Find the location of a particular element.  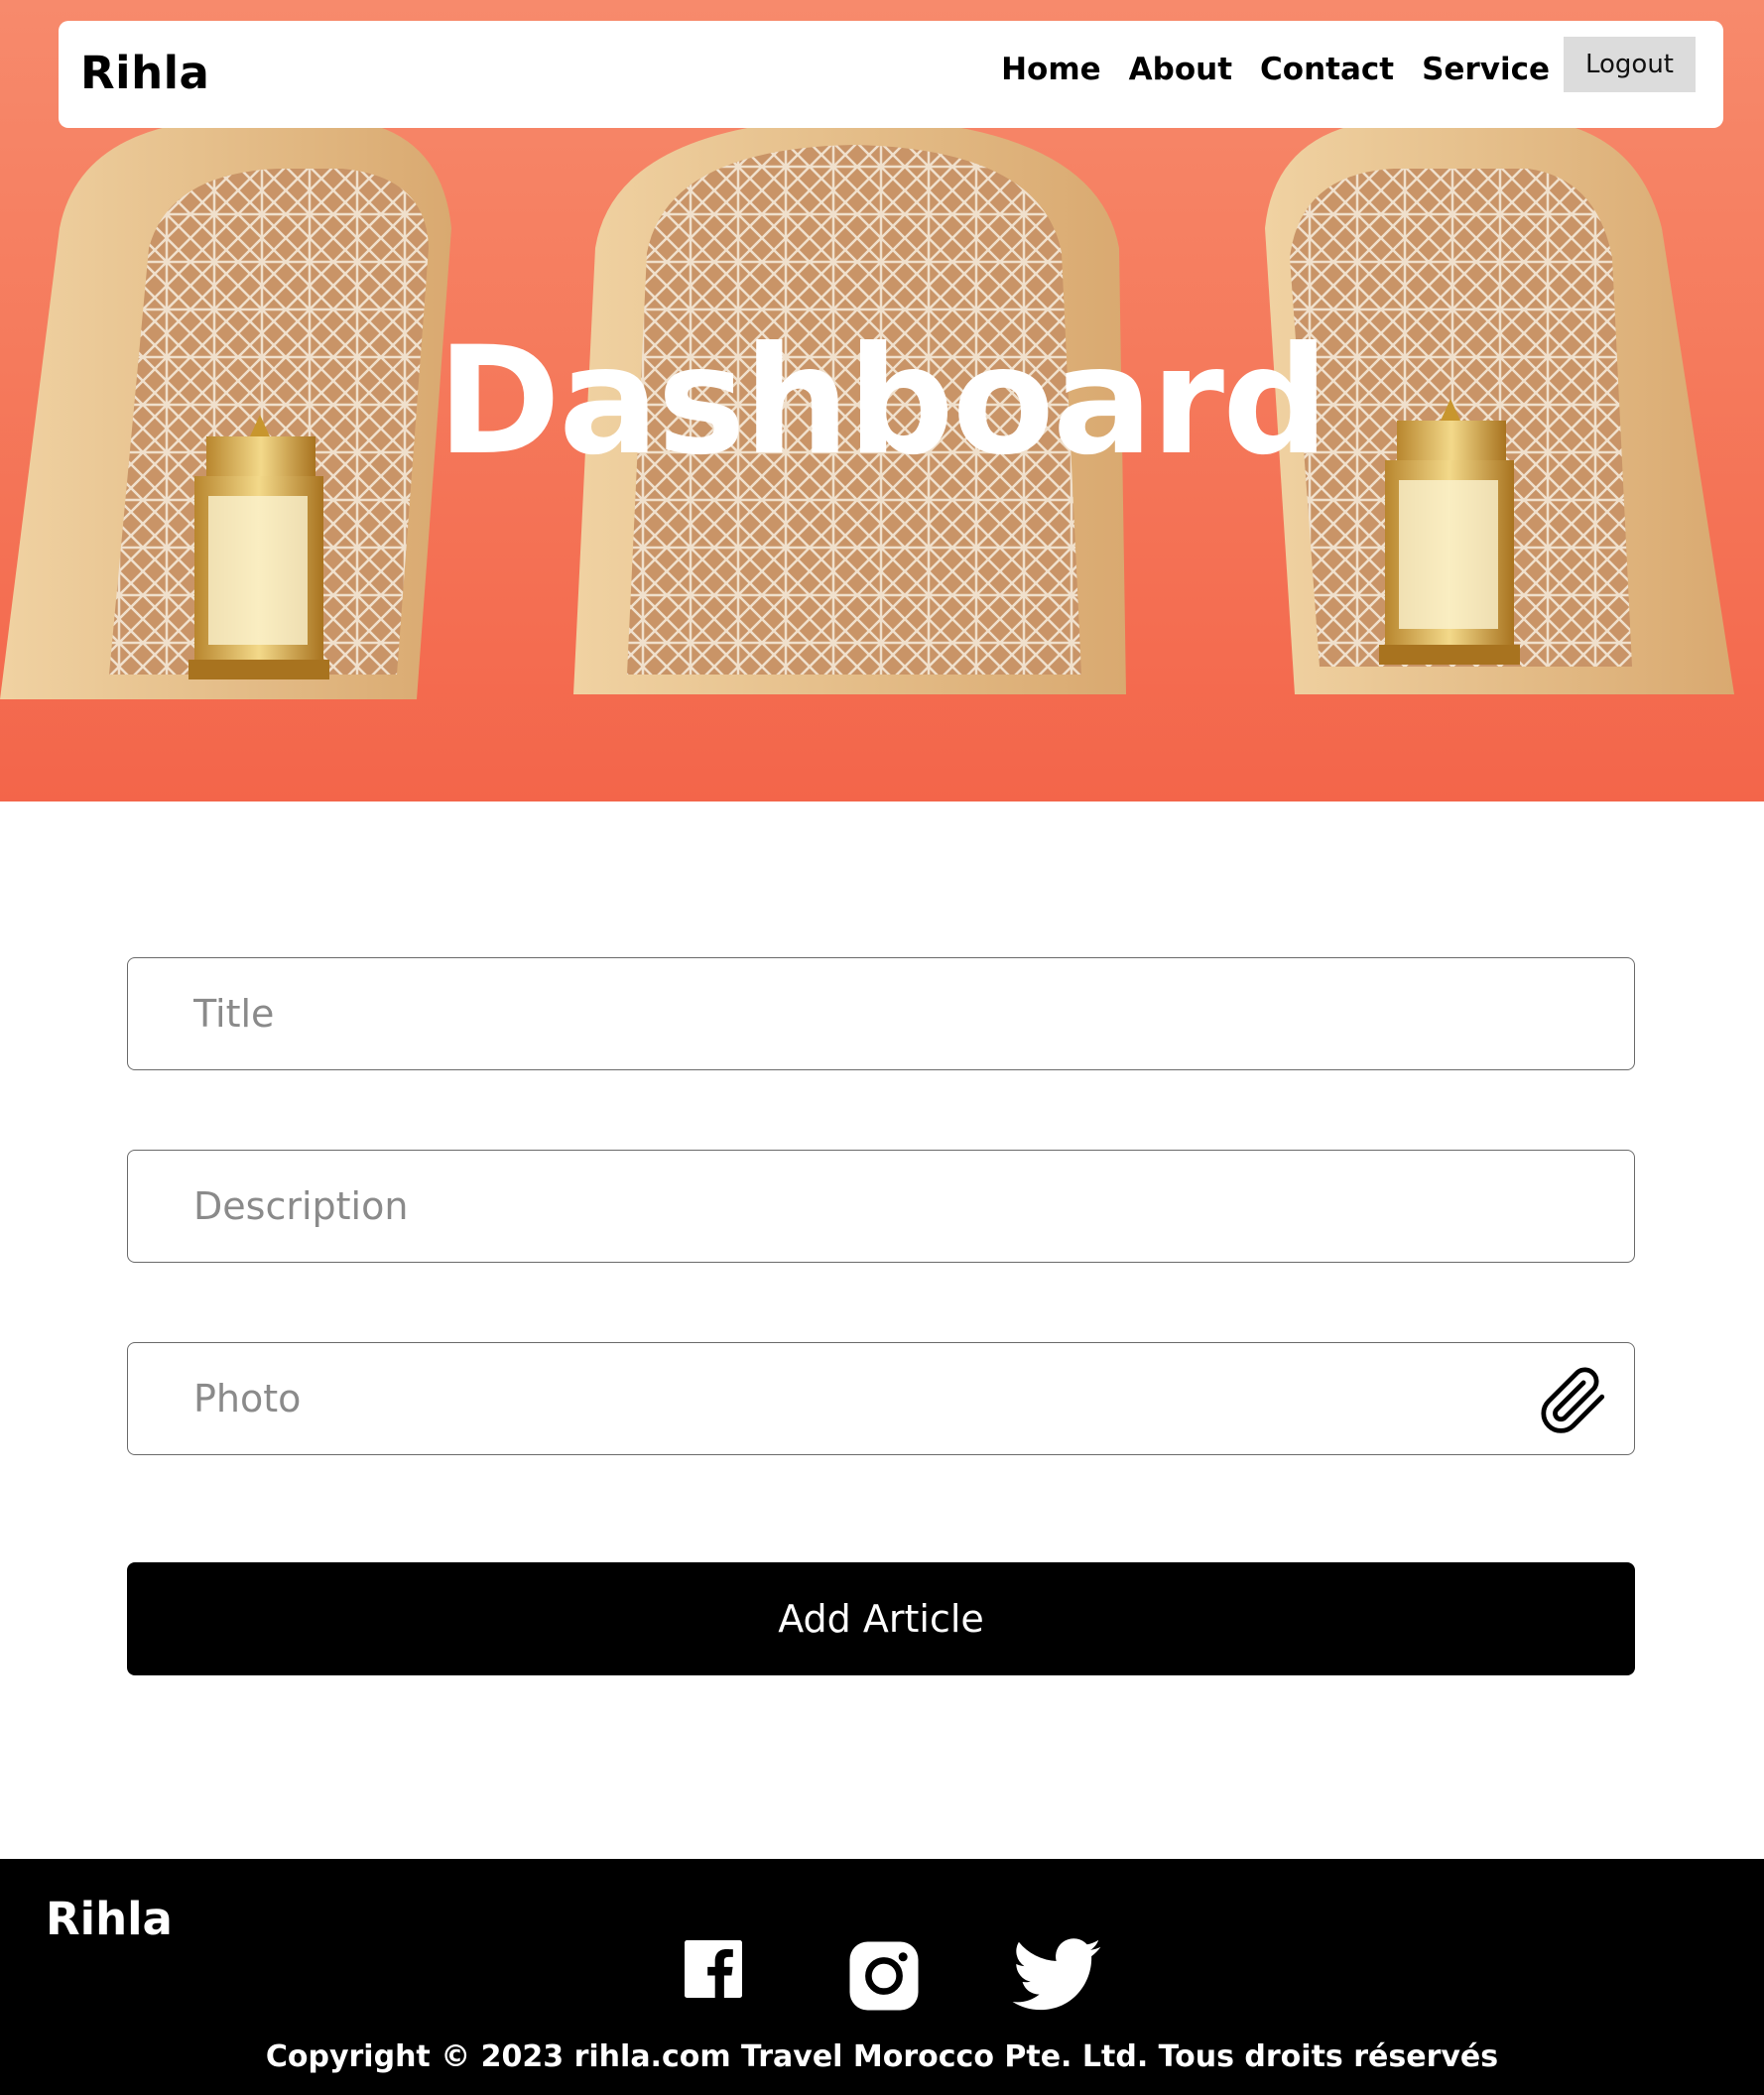

top-navbar: Rihla Home About Contact Service Logout is located at coordinates (891, 74).